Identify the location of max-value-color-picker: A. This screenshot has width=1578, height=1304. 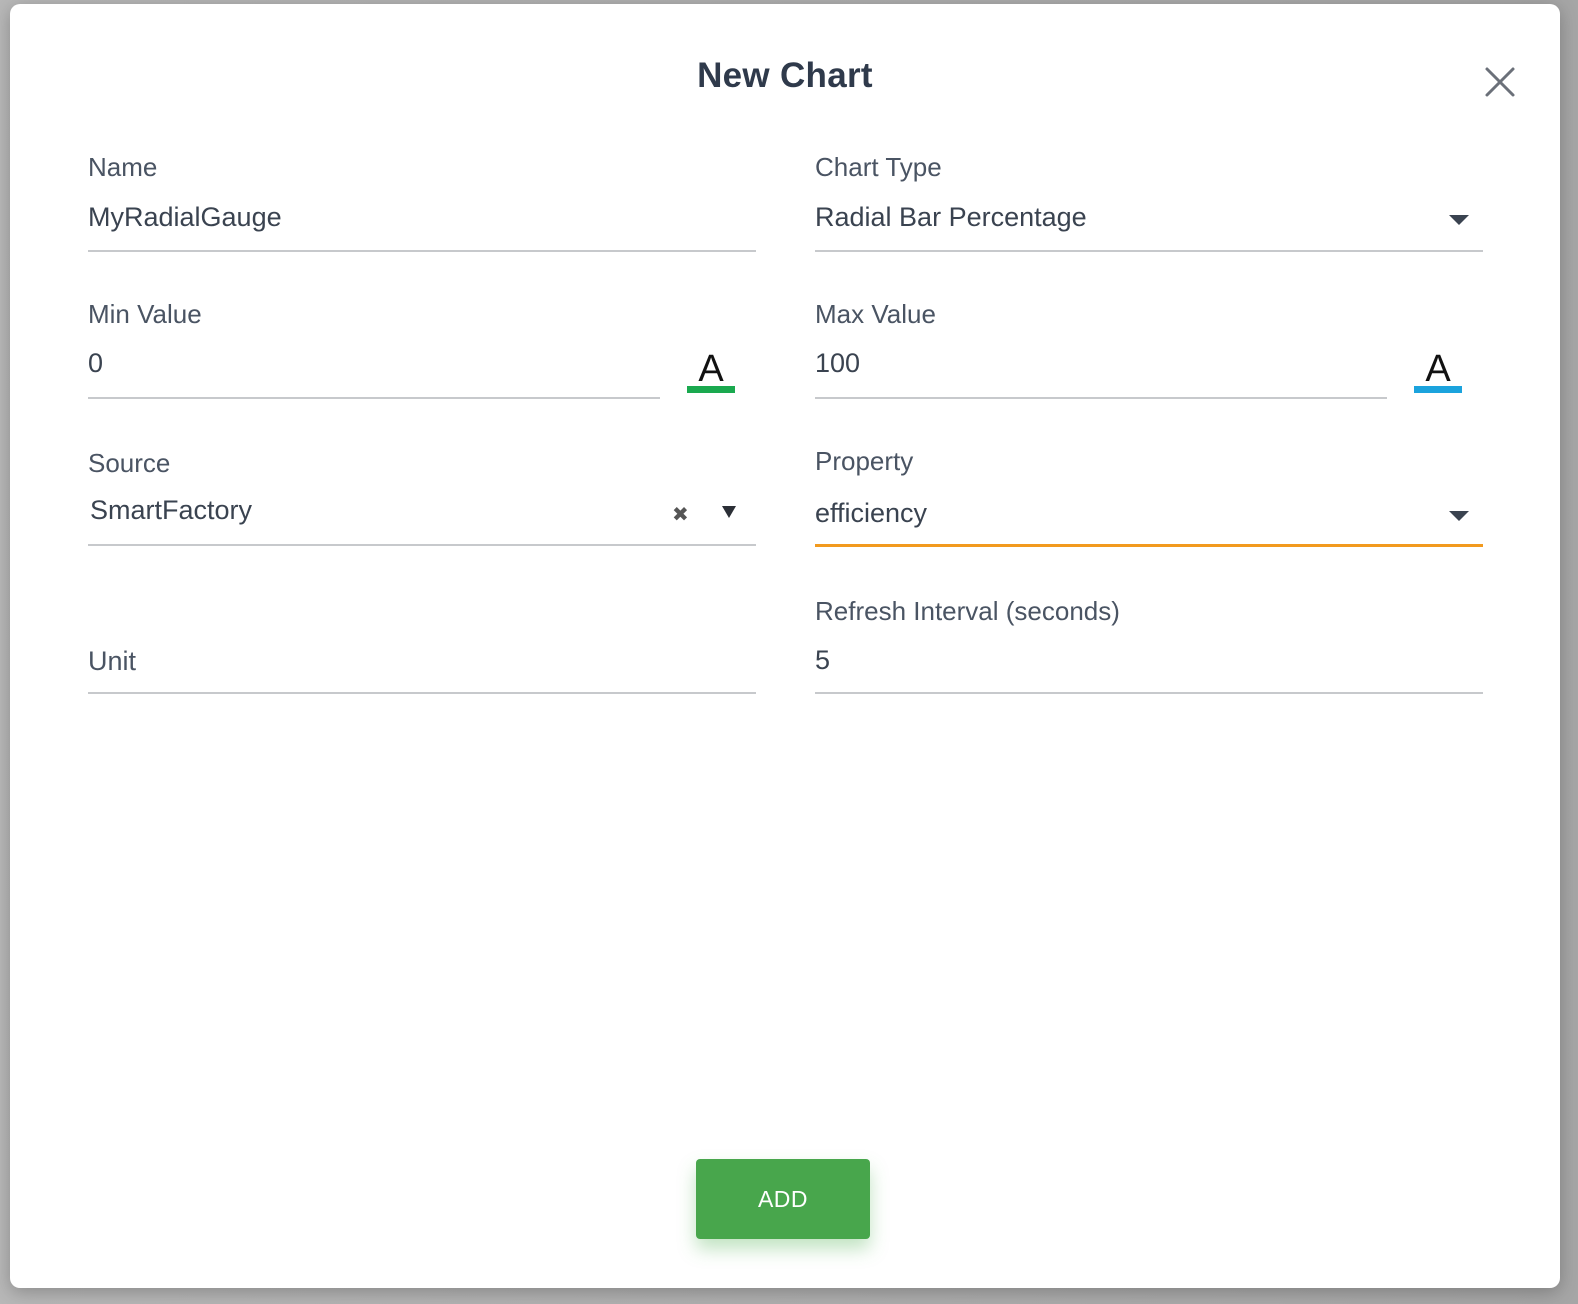
(1438, 374).